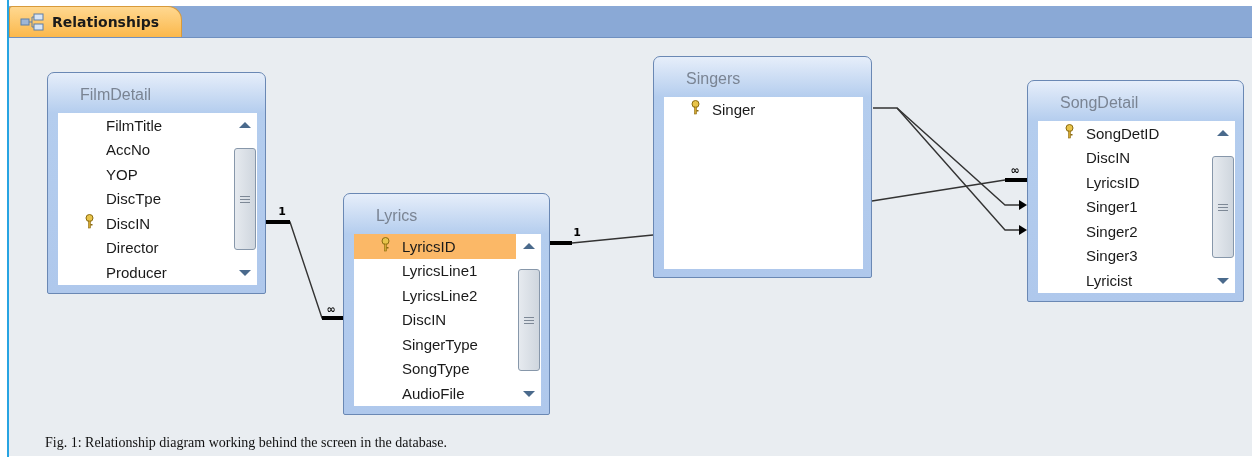 The image size is (1252, 457). What do you see at coordinates (1124, 231) in the screenshot?
I see `field-item: Singer2` at bounding box center [1124, 231].